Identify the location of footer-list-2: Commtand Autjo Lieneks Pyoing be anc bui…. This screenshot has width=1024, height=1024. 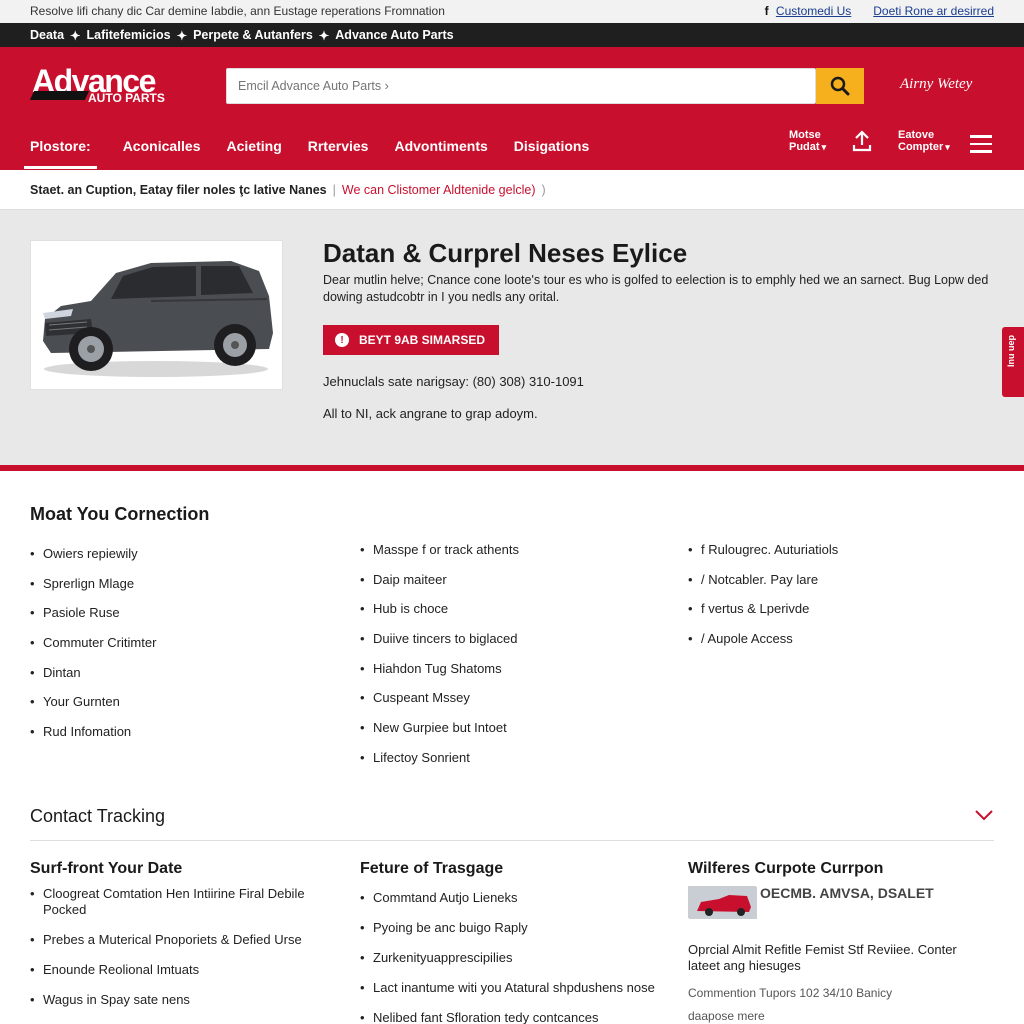
(520, 957).